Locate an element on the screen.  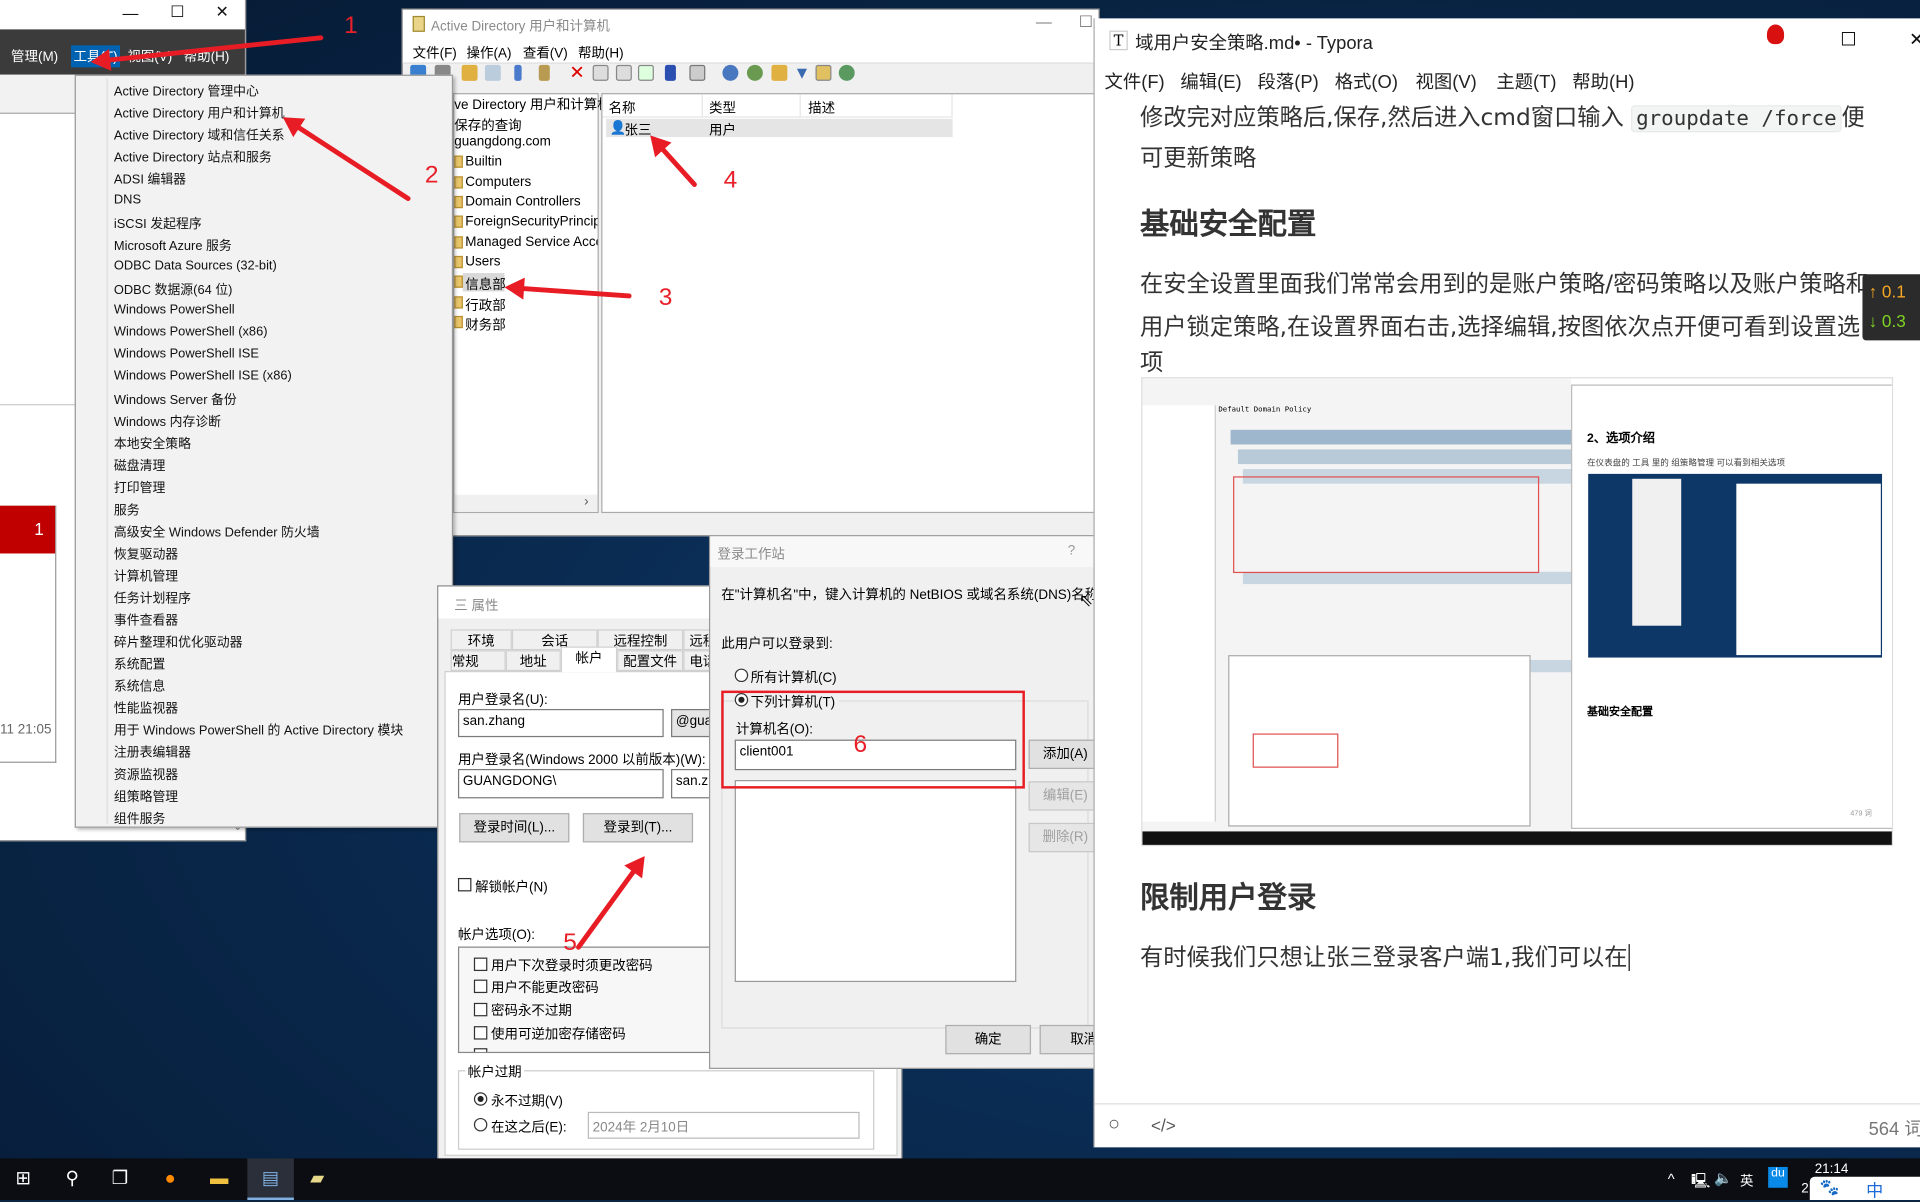
menu-view: 视图(V) is located at coordinates (1446, 82).